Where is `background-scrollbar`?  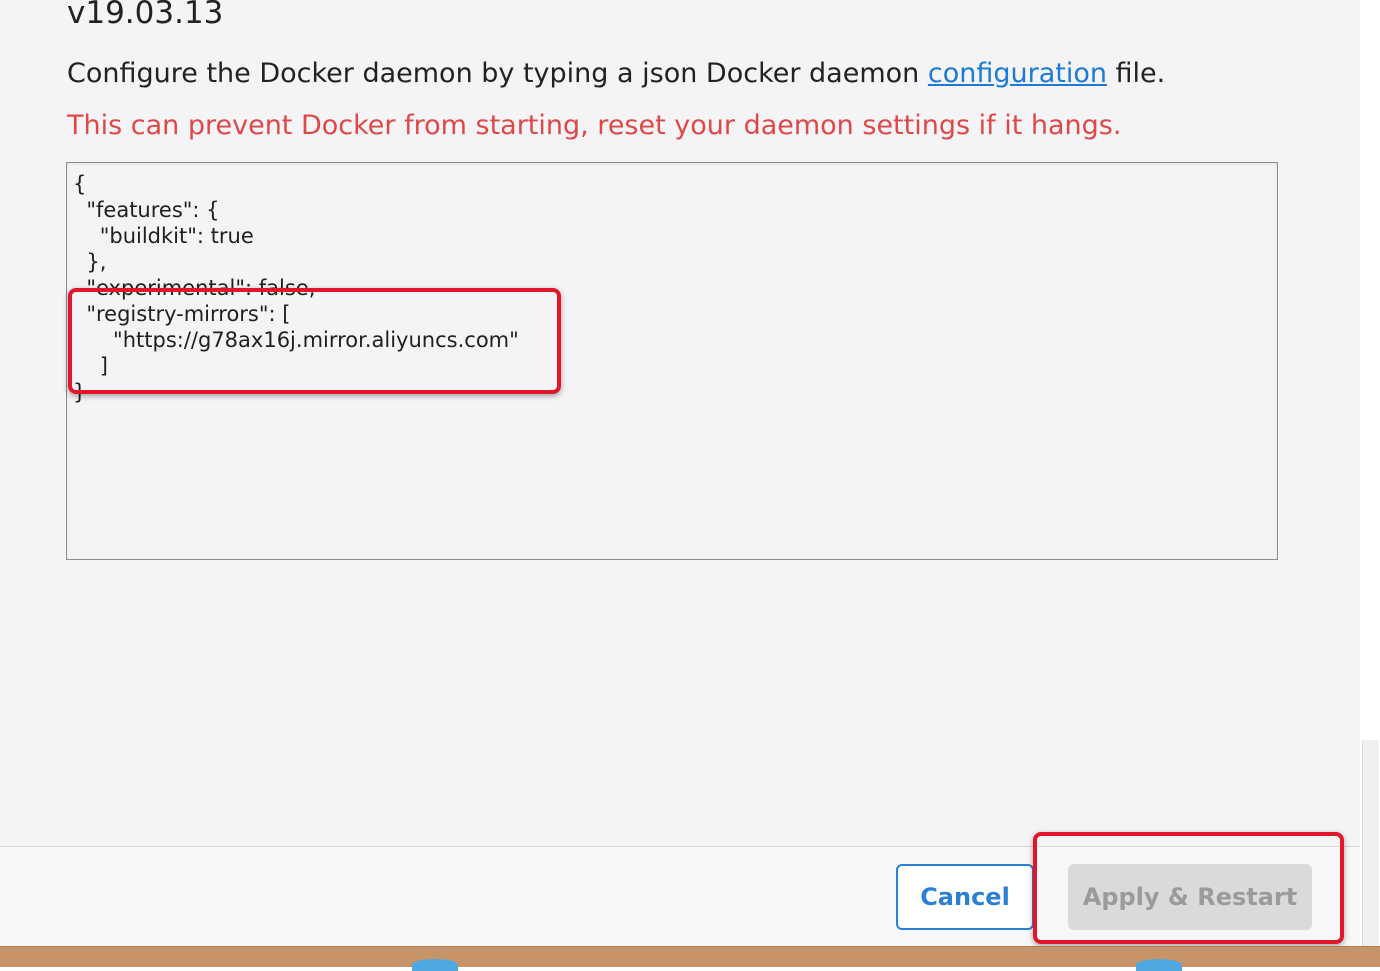
background-scrollbar is located at coordinates (1370, 845).